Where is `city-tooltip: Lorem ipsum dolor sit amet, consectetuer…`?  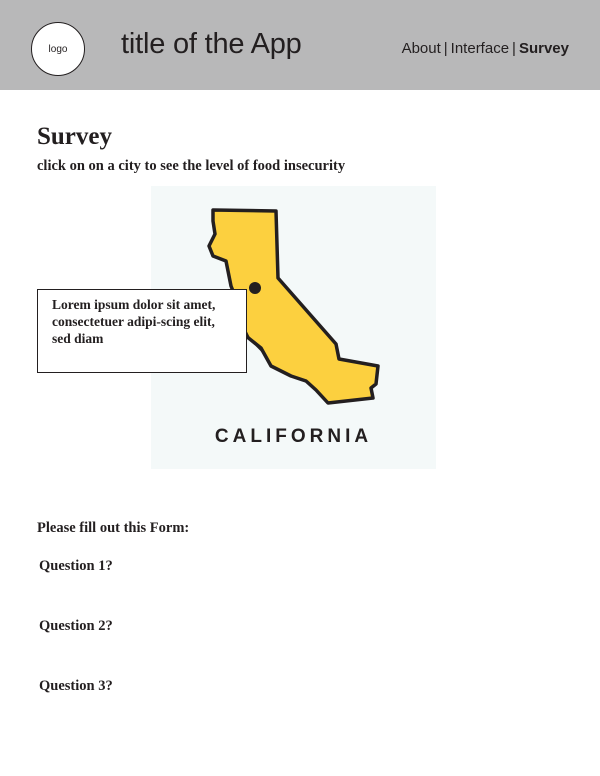
city-tooltip: Lorem ipsum dolor sit amet, consectetuer… is located at coordinates (142, 331).